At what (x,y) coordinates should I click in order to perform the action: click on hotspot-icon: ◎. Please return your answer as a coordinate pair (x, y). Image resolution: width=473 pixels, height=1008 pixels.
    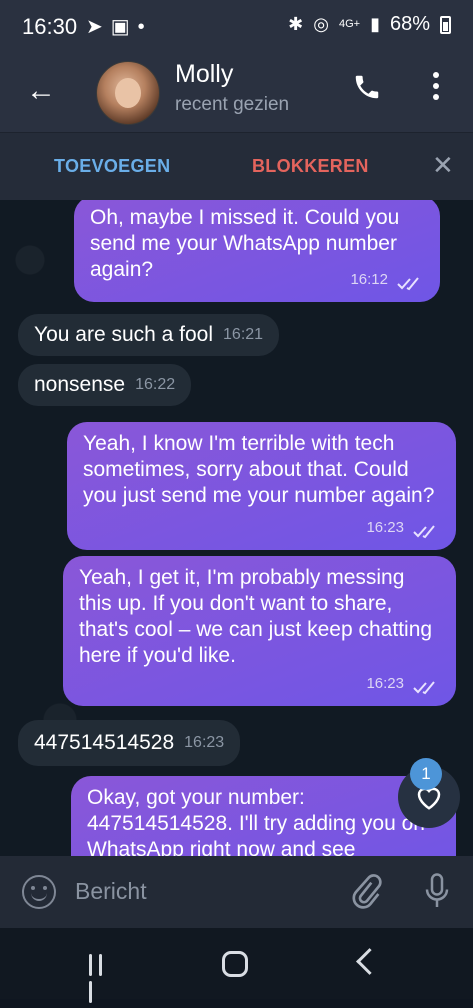
    Looking at the image, I should click on (321, 24).